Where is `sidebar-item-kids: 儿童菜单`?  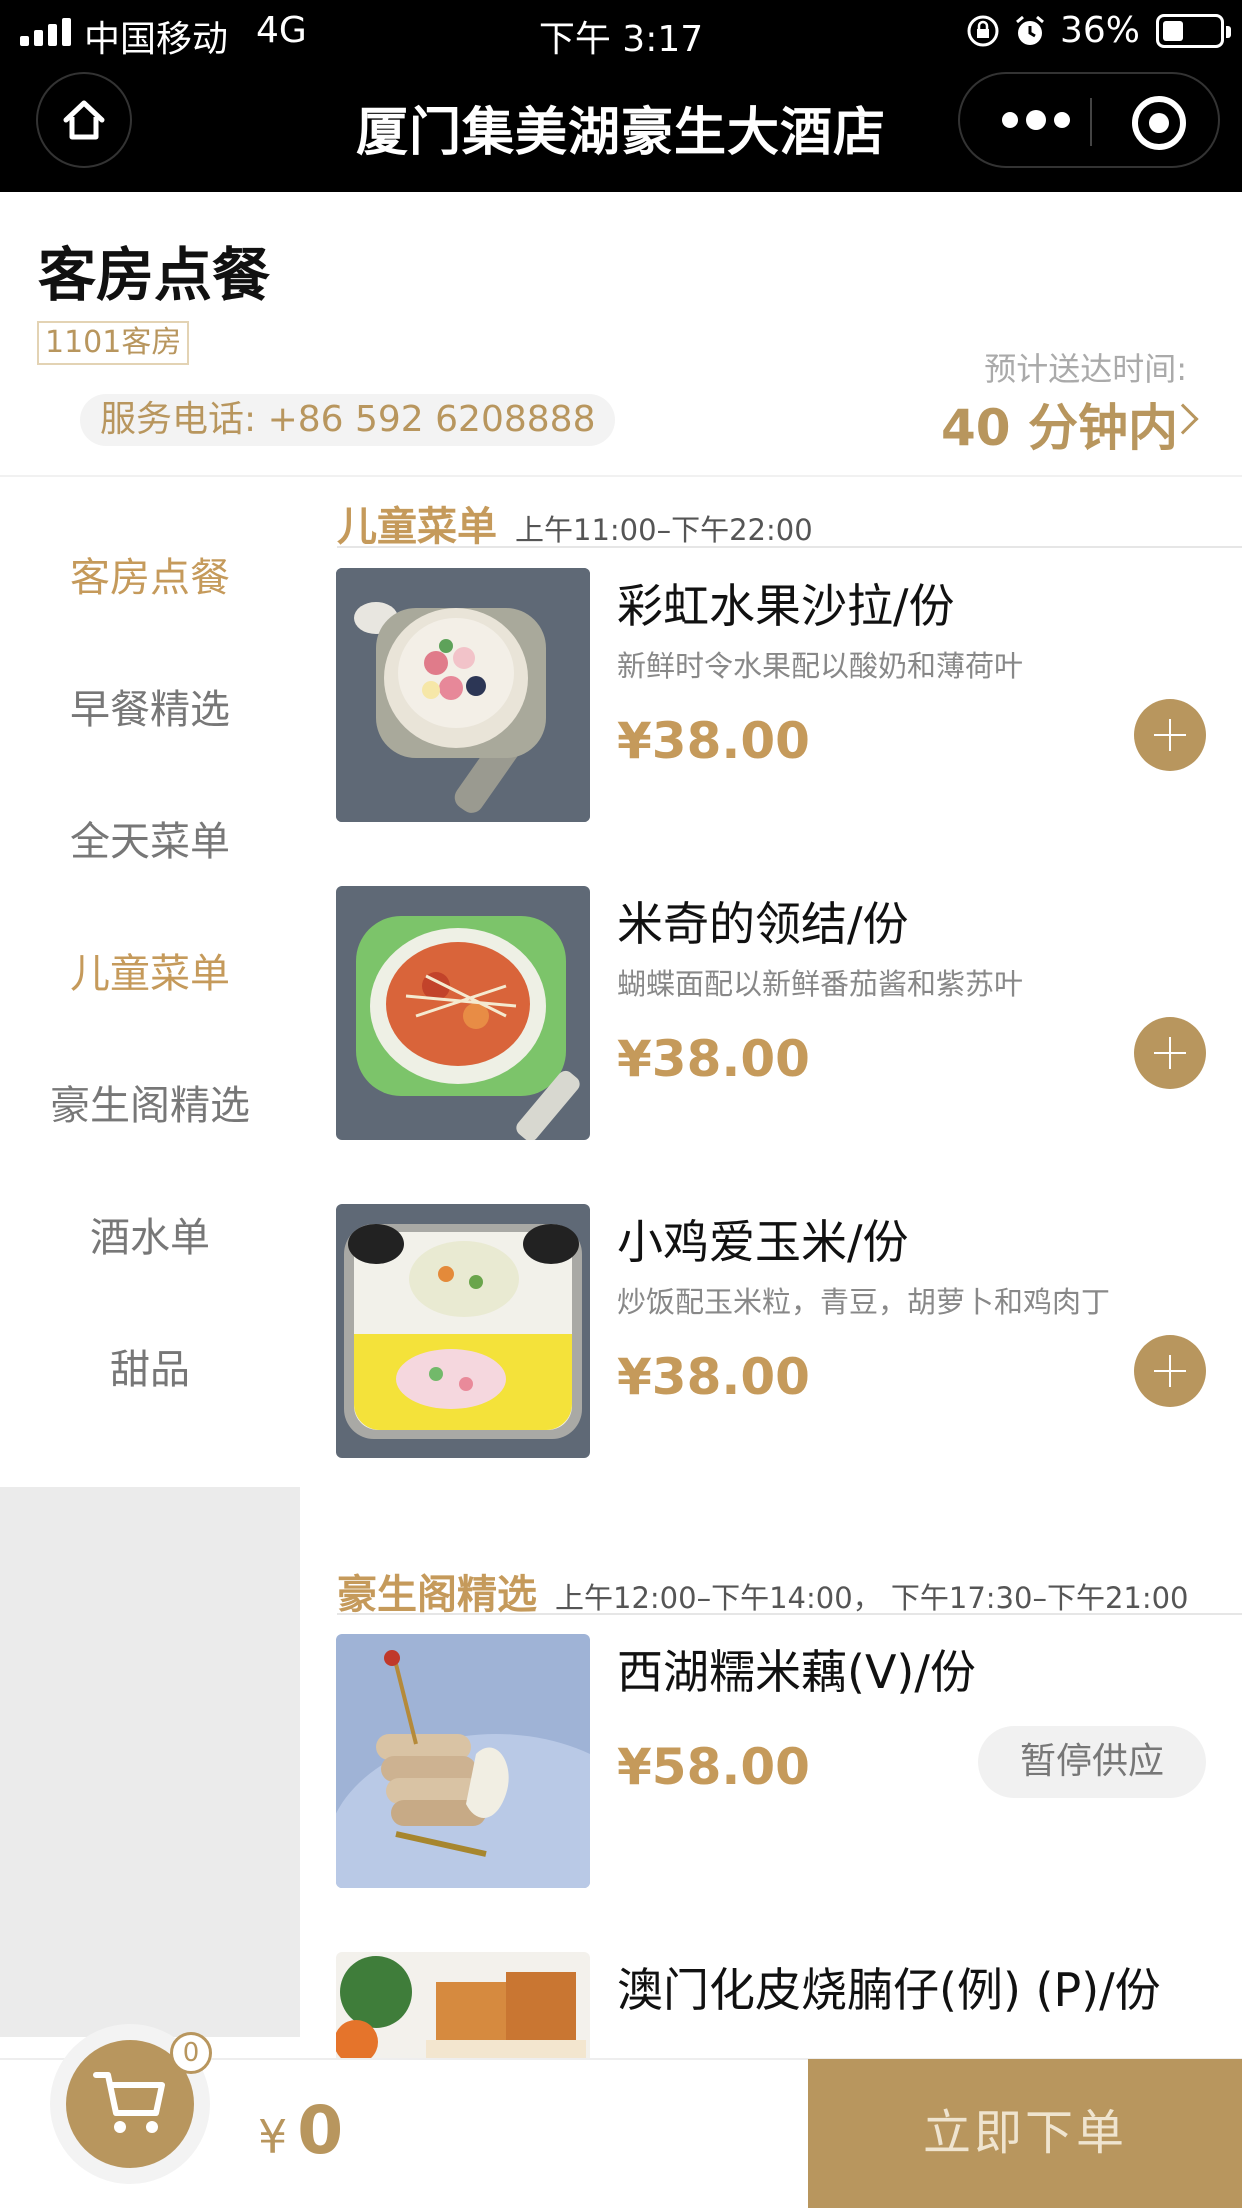 sidebar-item-kids: 儿童菜单 is located at coordinates (150, 970).